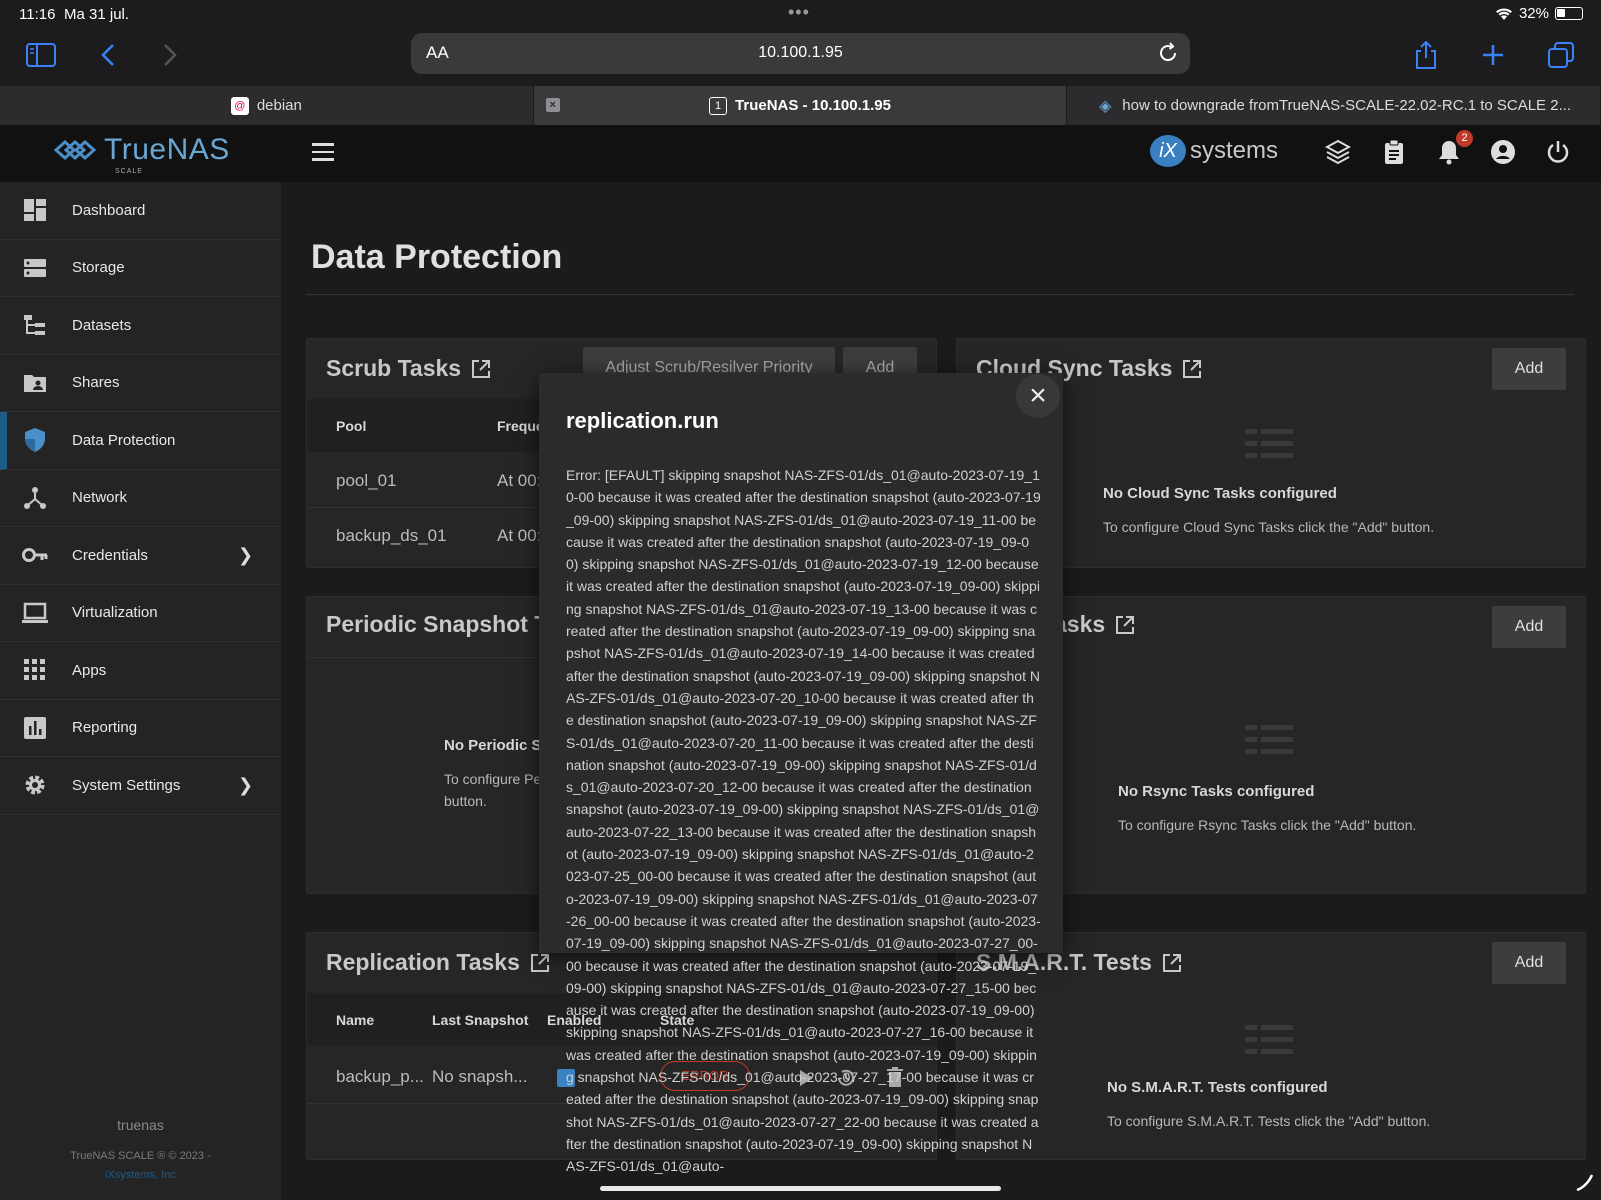 Image resolution: width=1601 pixels, height=1200 pixels. What do you see at coordinates (170, 55) in the screenshot?
I see `forward-icon` at bounding box center [170, 55].